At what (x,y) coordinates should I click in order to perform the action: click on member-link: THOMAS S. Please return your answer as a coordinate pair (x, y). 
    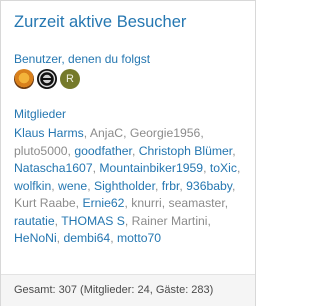
    Looking at the image, I should click on (93, 221).